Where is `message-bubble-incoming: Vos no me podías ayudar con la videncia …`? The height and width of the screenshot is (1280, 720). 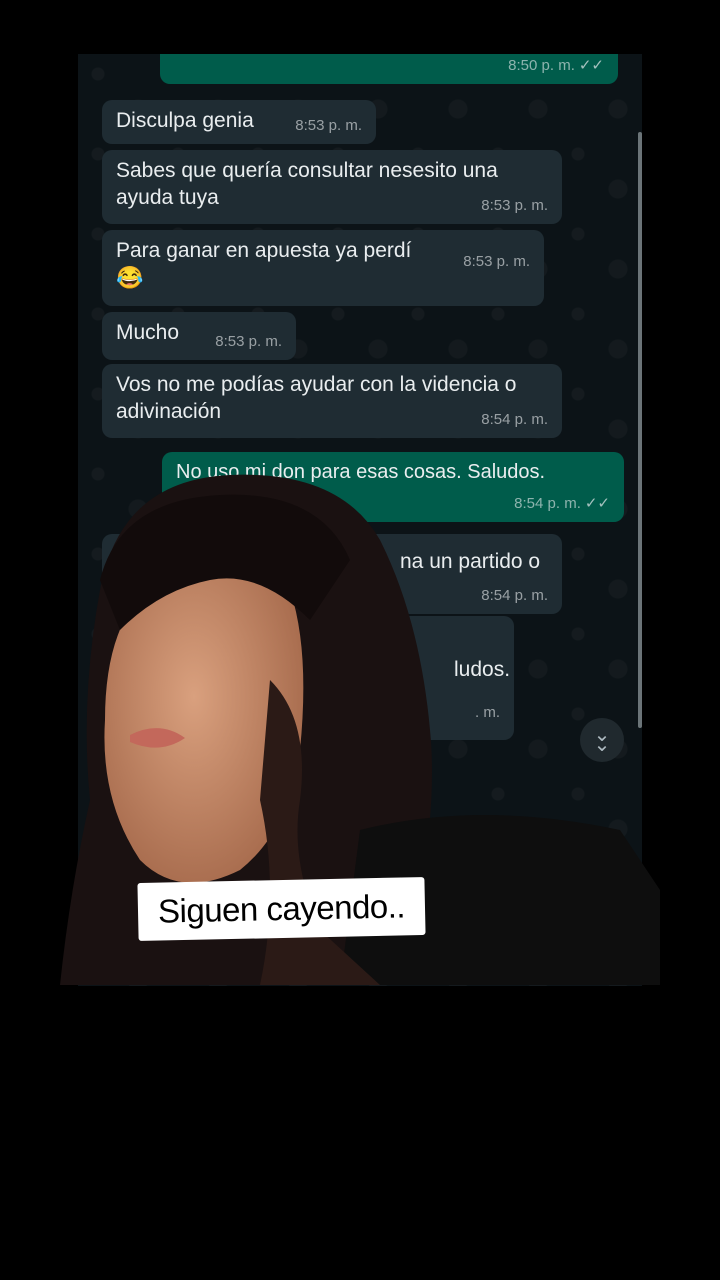 message-bubble-incoming: Vos no me podías ayudar con la videncia … is located at coordinates (332, 401).